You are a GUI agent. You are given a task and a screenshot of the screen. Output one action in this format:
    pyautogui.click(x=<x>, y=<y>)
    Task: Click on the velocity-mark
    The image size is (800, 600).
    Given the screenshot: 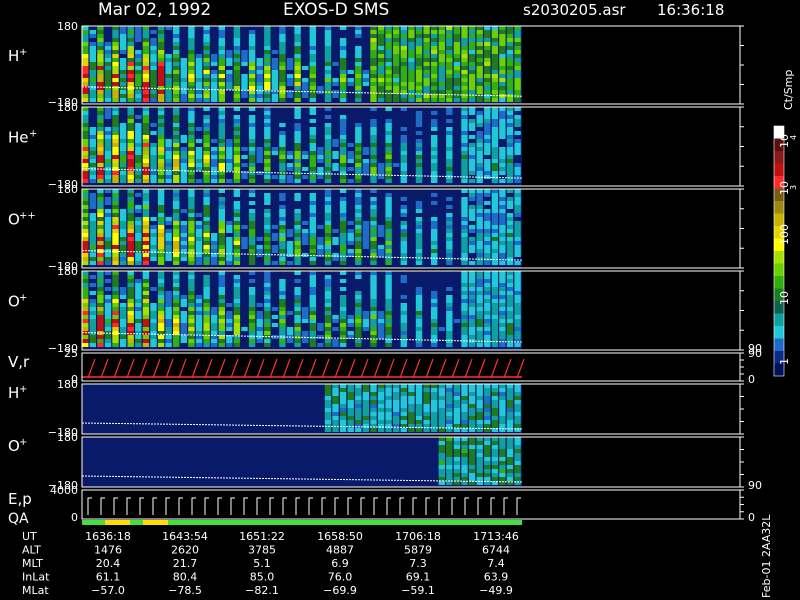 What is the action you would take?
    pyautogui.click(x=455, y=368)
    